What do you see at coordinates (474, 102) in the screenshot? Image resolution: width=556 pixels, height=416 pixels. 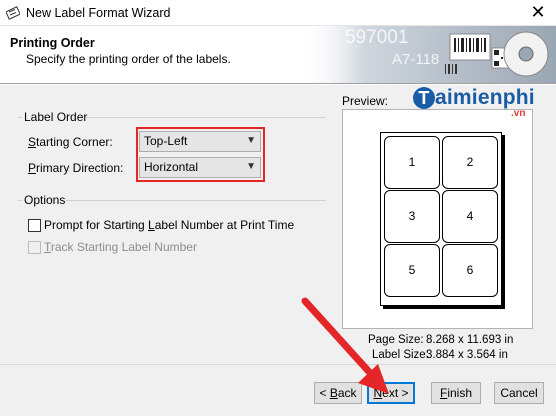 I see `watermark-logo: Taimienphi .vn` at bounding box center [474, 102].